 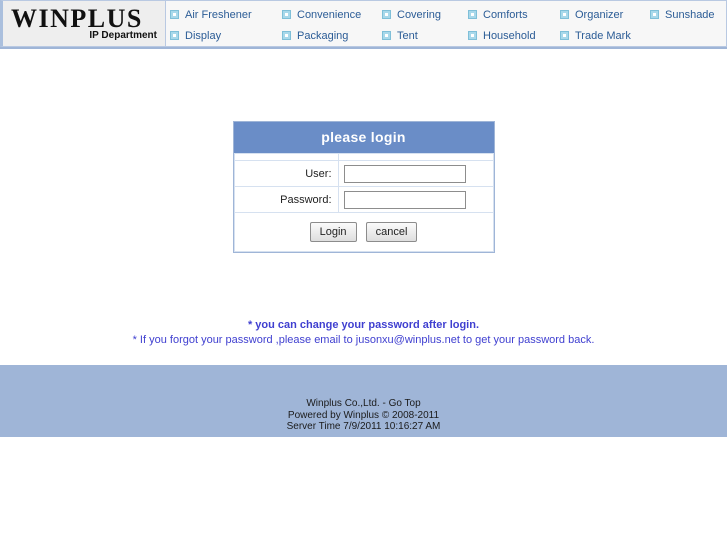 What do you see at coordinates (286, 173) in the screenshot?
I see `user-label: User:` at bounding box center [286, 173].